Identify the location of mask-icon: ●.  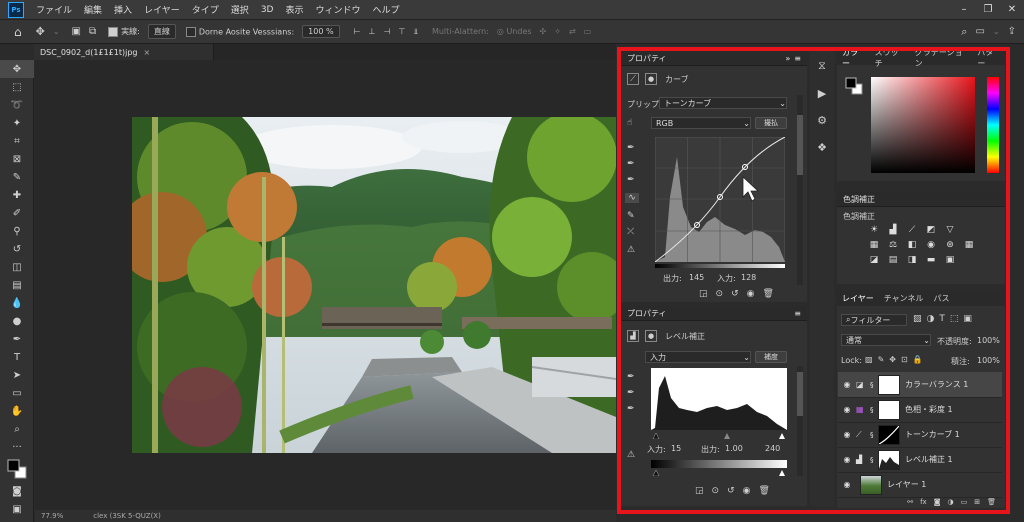
(651, 336).